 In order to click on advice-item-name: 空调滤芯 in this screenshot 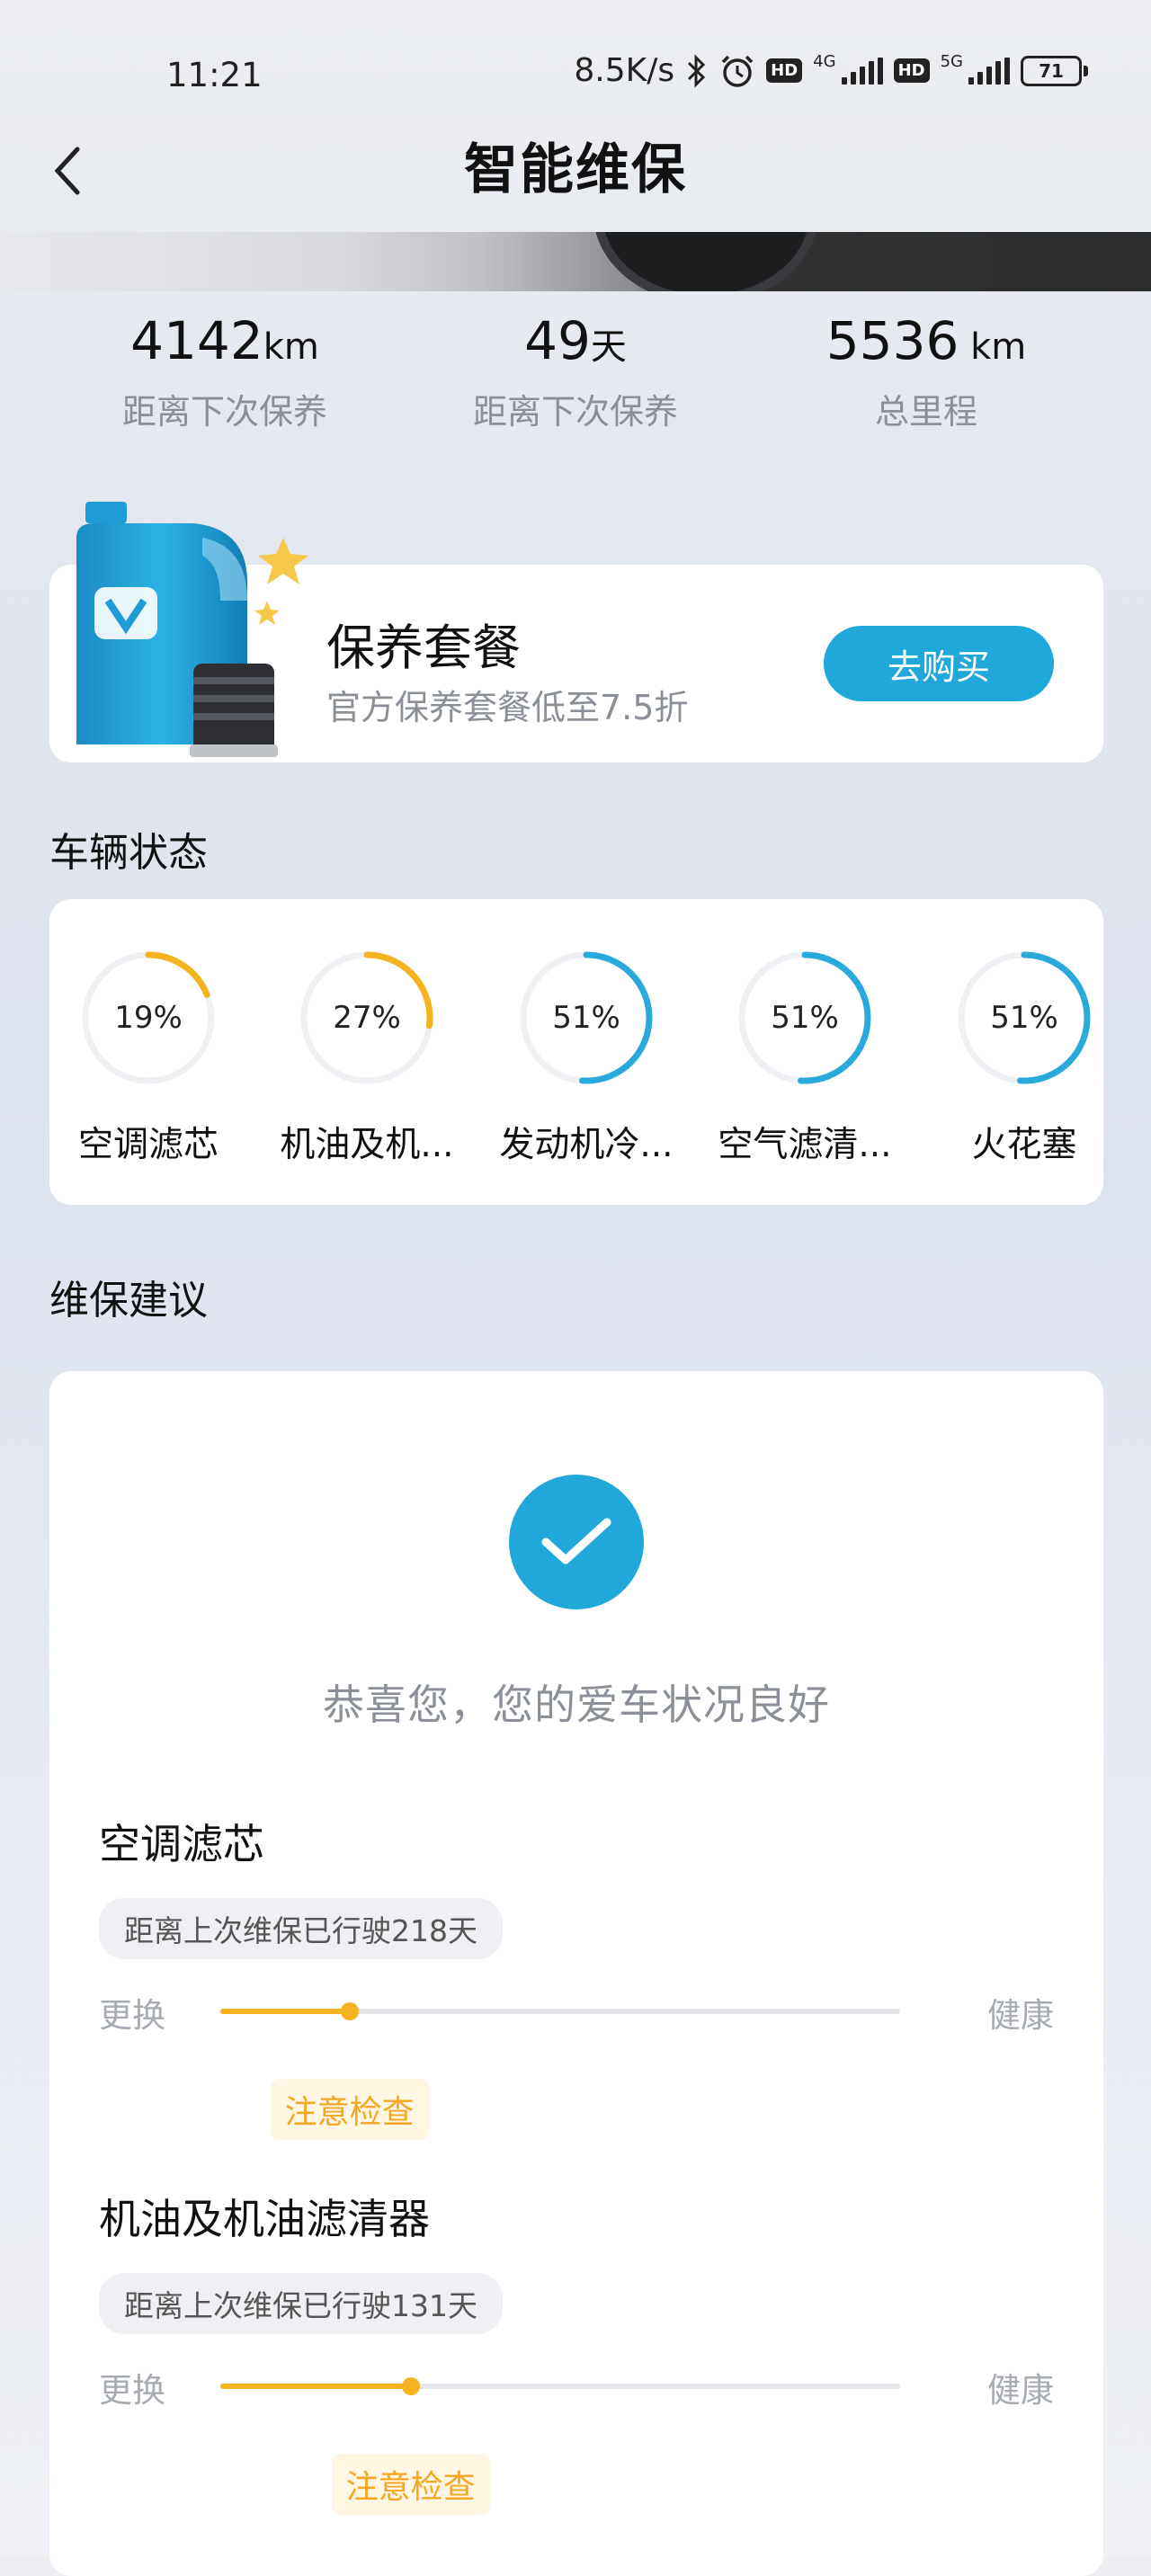, I will do `click(181, 1844)`.